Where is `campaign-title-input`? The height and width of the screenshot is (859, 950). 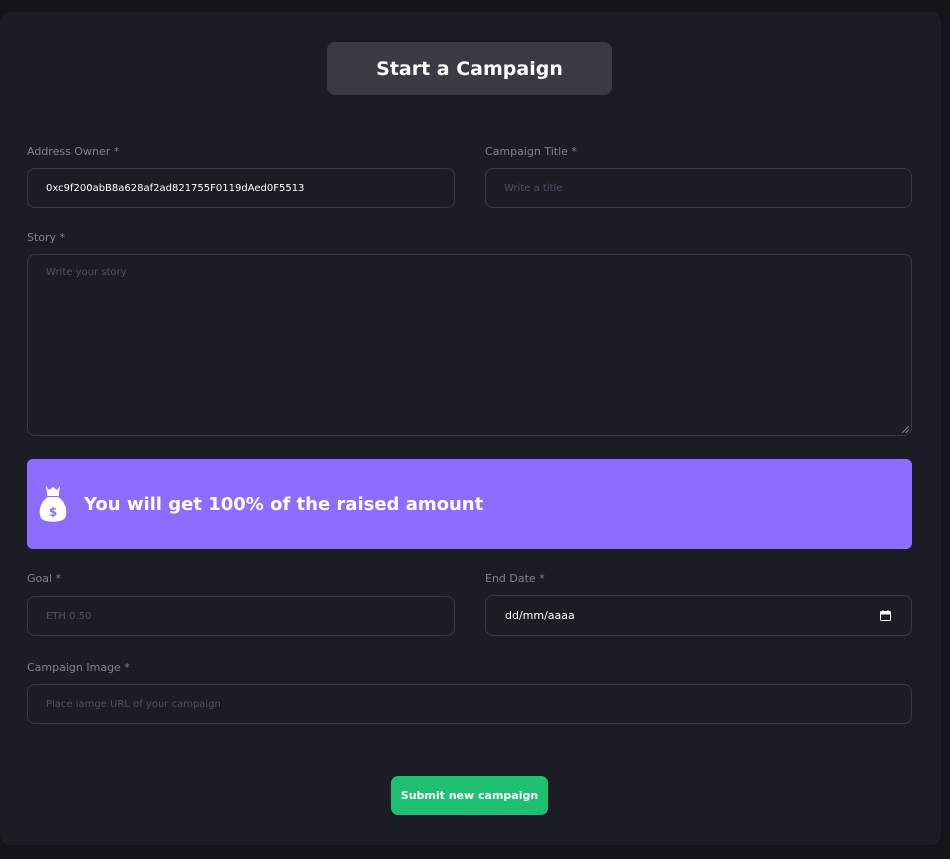
campaign-title-input is located at coordinates (698, 188).